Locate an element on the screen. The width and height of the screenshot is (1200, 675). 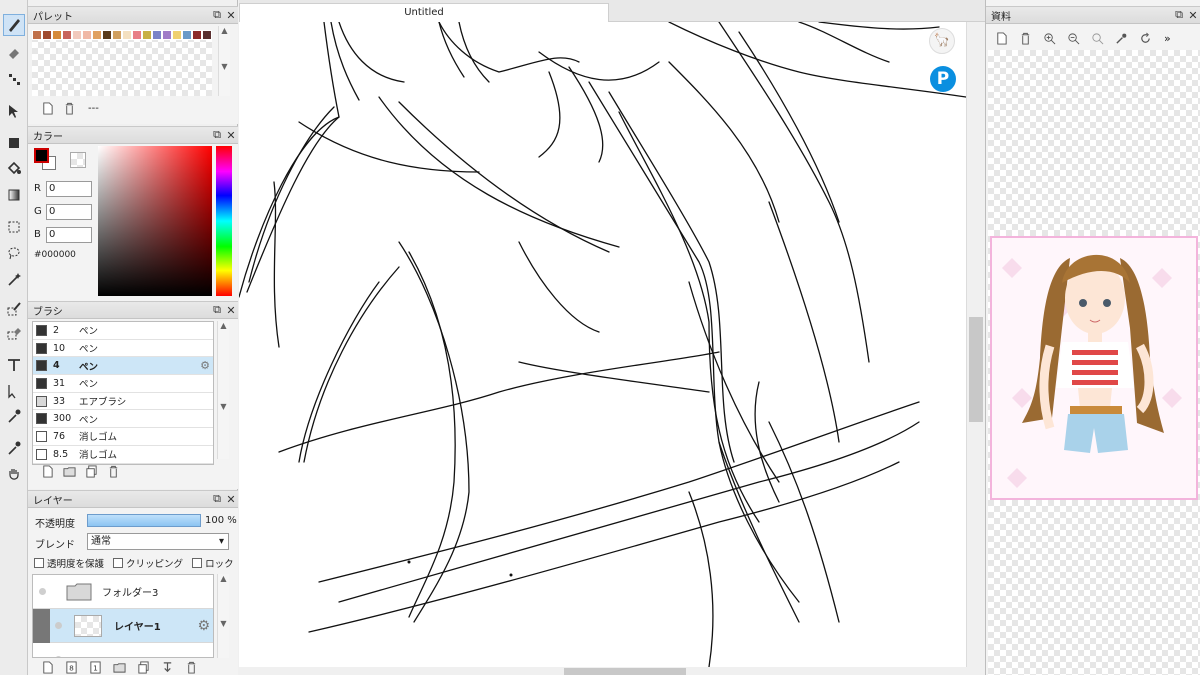
new-swatch-icon is located at coordinates (47, 108).